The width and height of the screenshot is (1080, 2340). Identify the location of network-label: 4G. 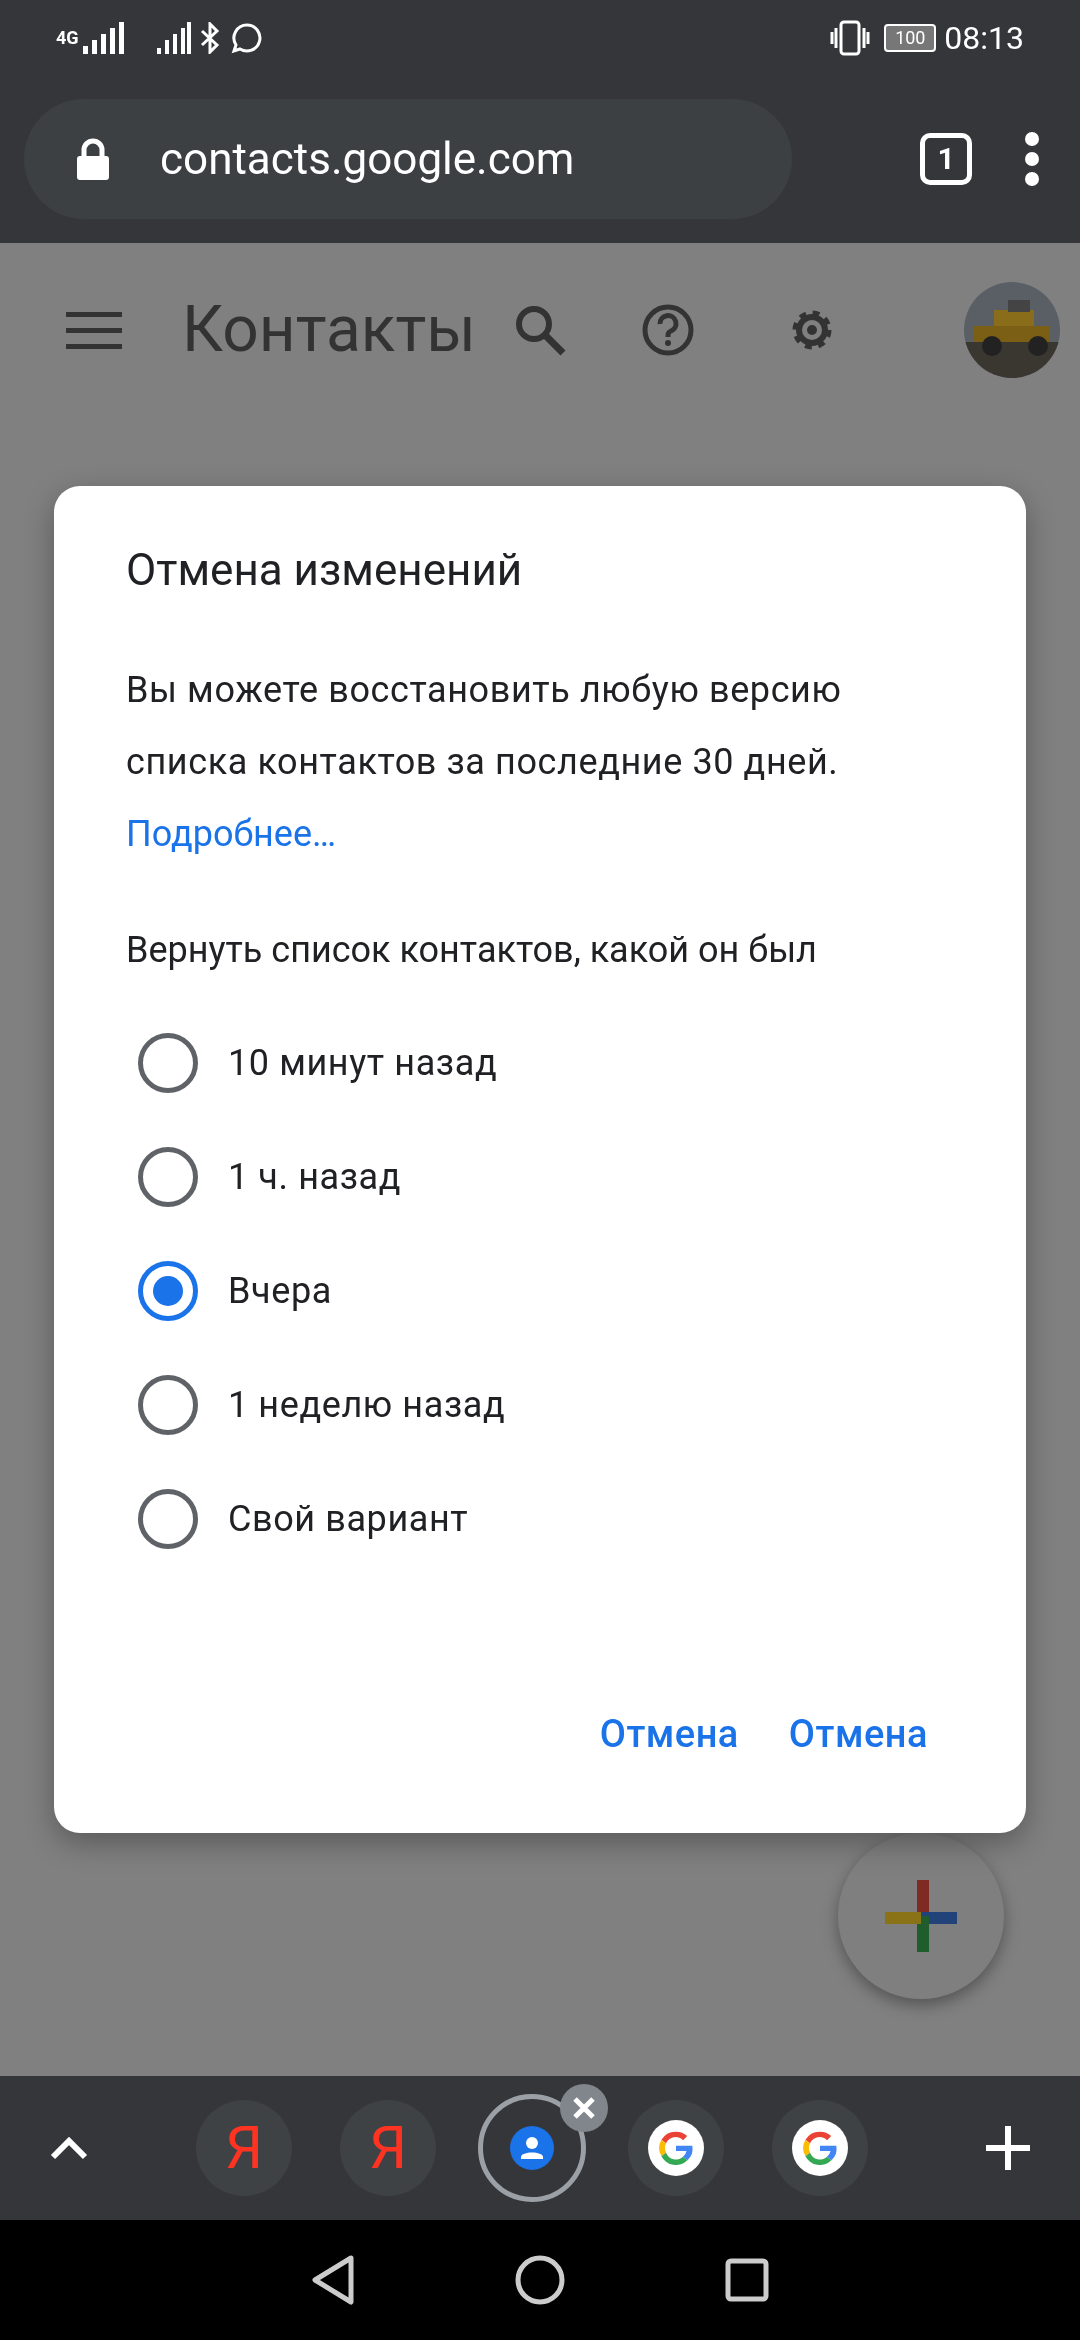
(67, 37).